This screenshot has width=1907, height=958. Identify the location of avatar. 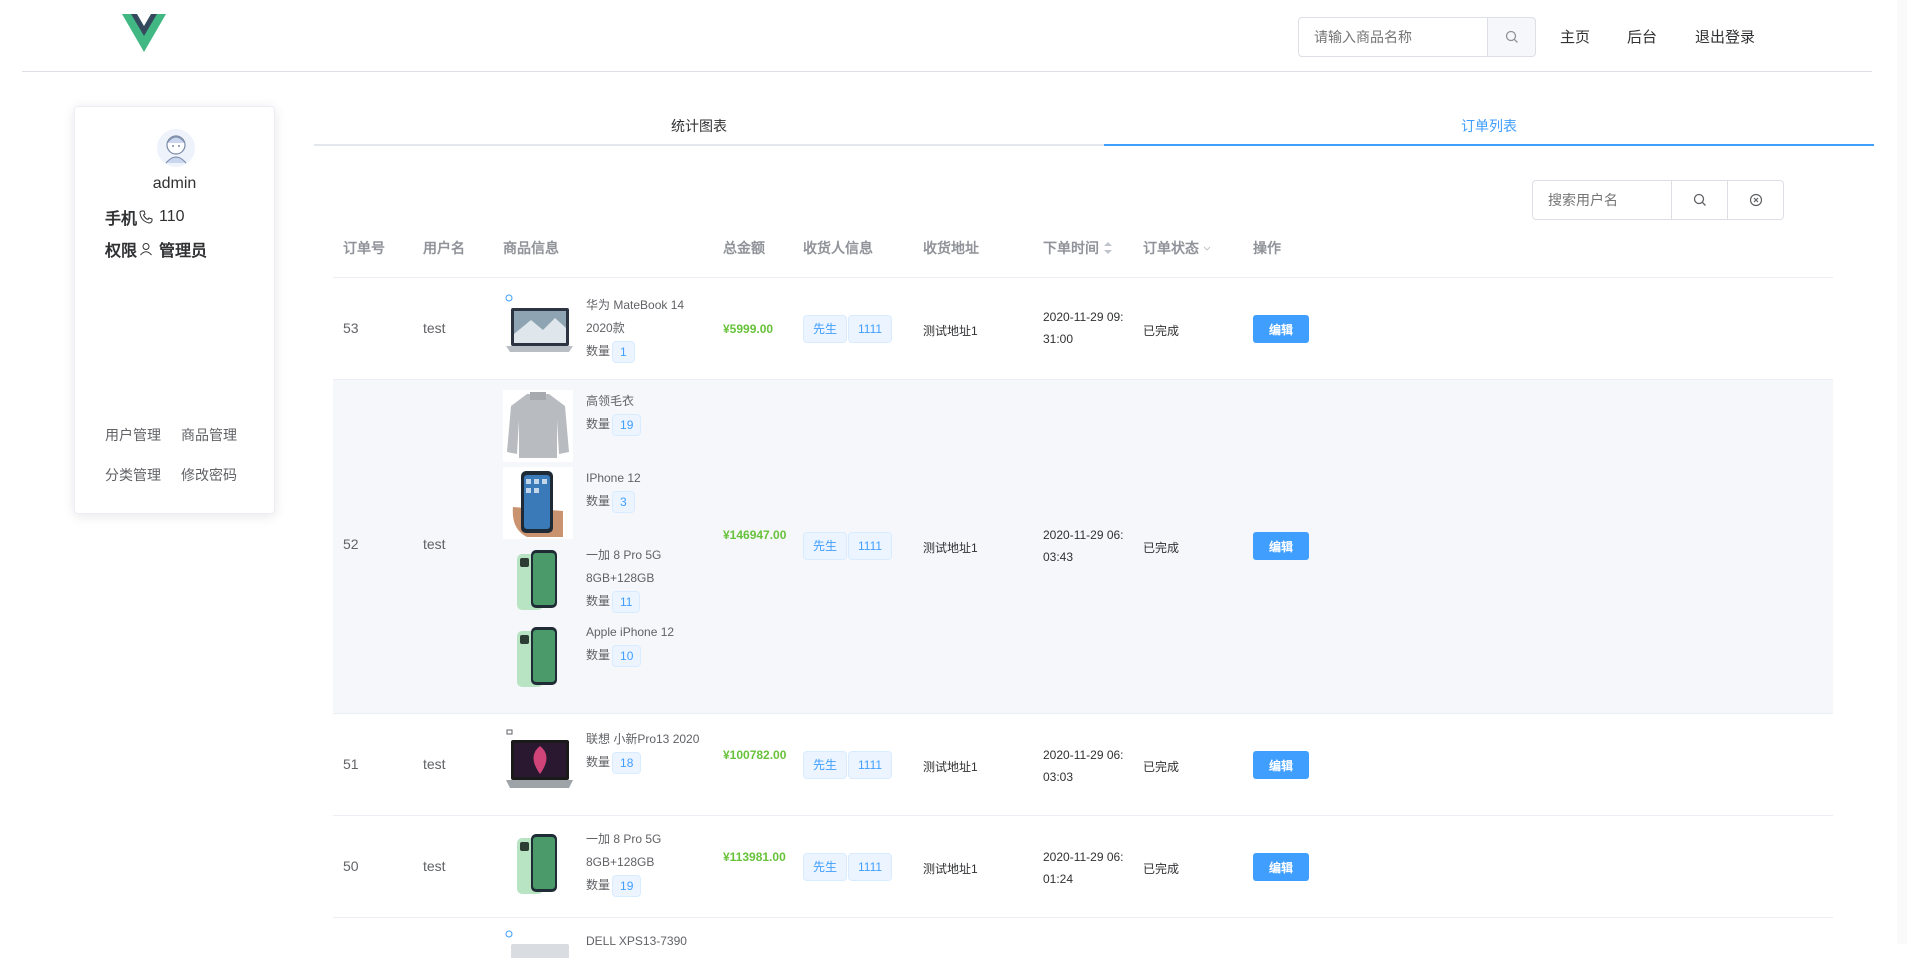
(176, 148).